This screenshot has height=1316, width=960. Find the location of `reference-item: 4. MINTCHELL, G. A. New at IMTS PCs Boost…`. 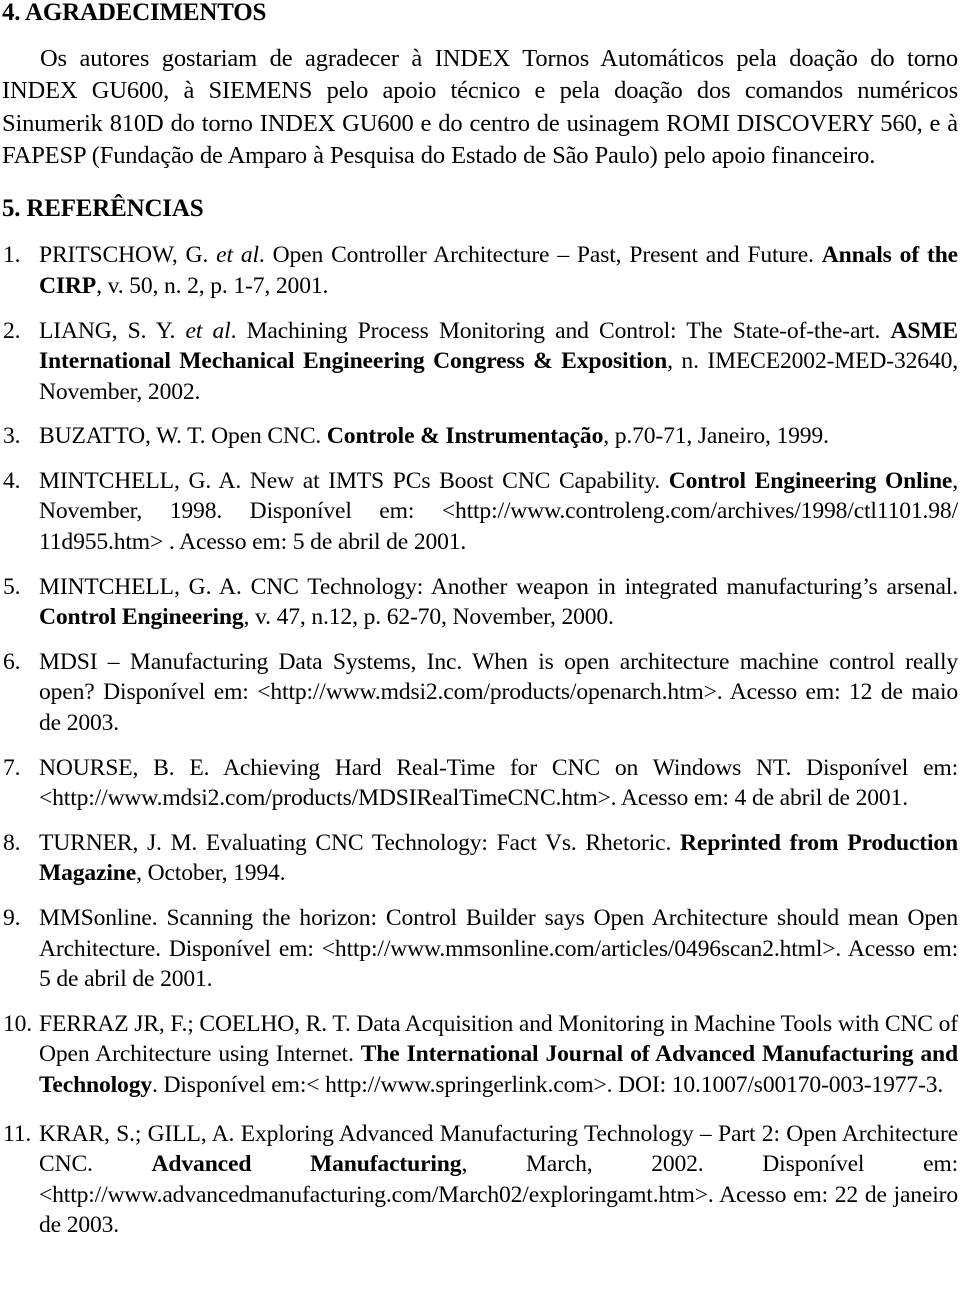

reference-item: 4. MINTCHELL, G. A. New at IMTS PCs Boost… is located at coordinates (480, 512).